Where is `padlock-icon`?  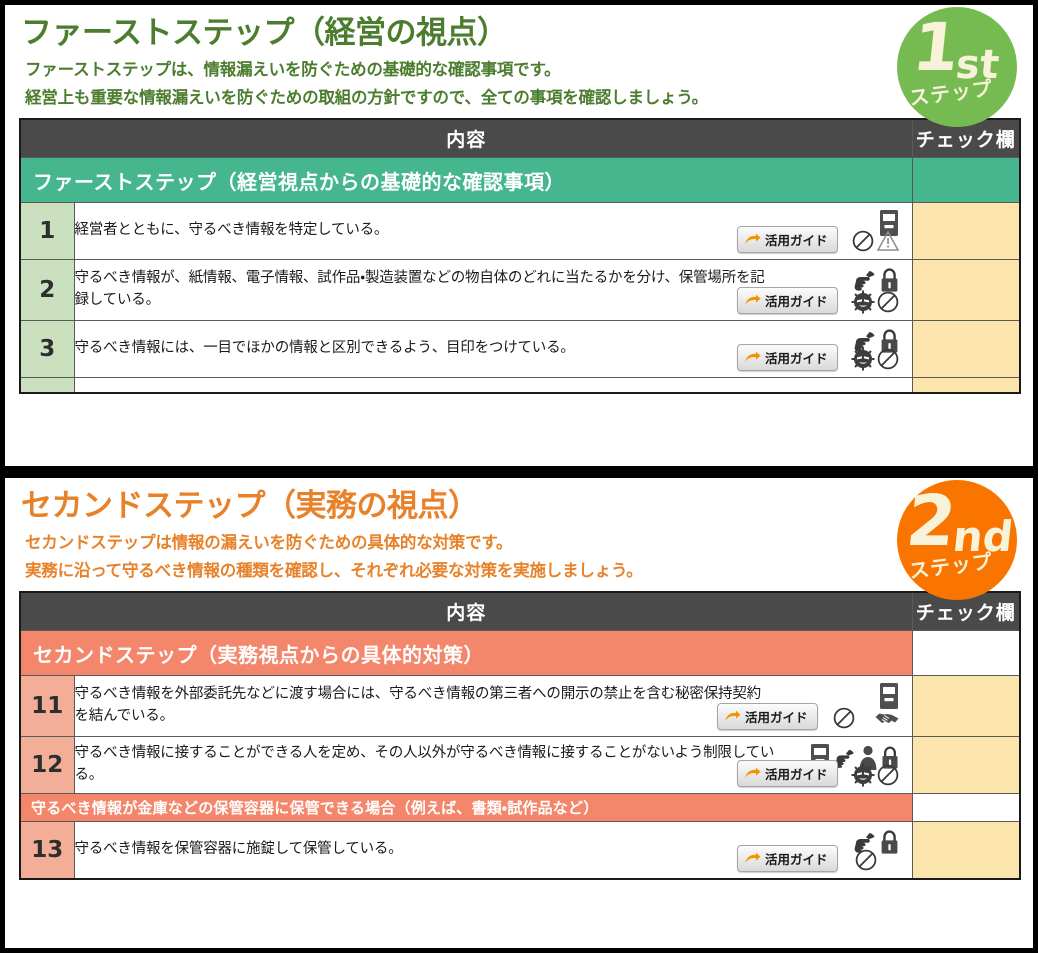 padlock-icon is located at coordinates (889, 842).